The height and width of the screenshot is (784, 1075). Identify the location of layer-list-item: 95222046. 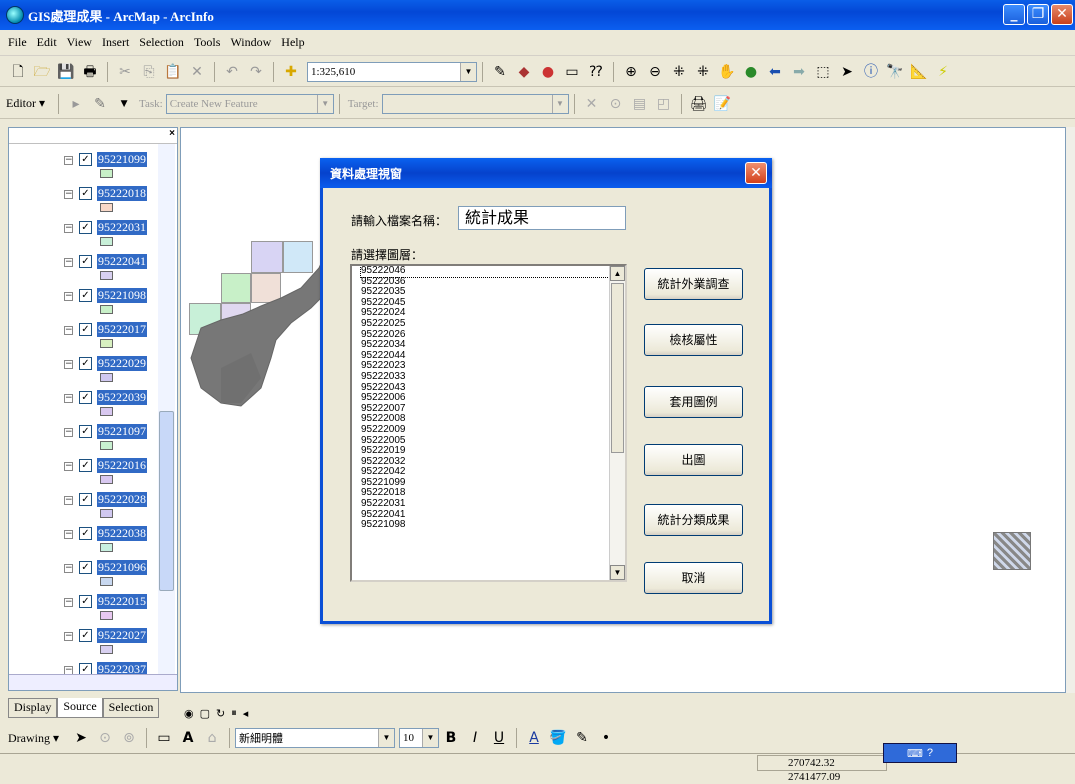
(489, 272).